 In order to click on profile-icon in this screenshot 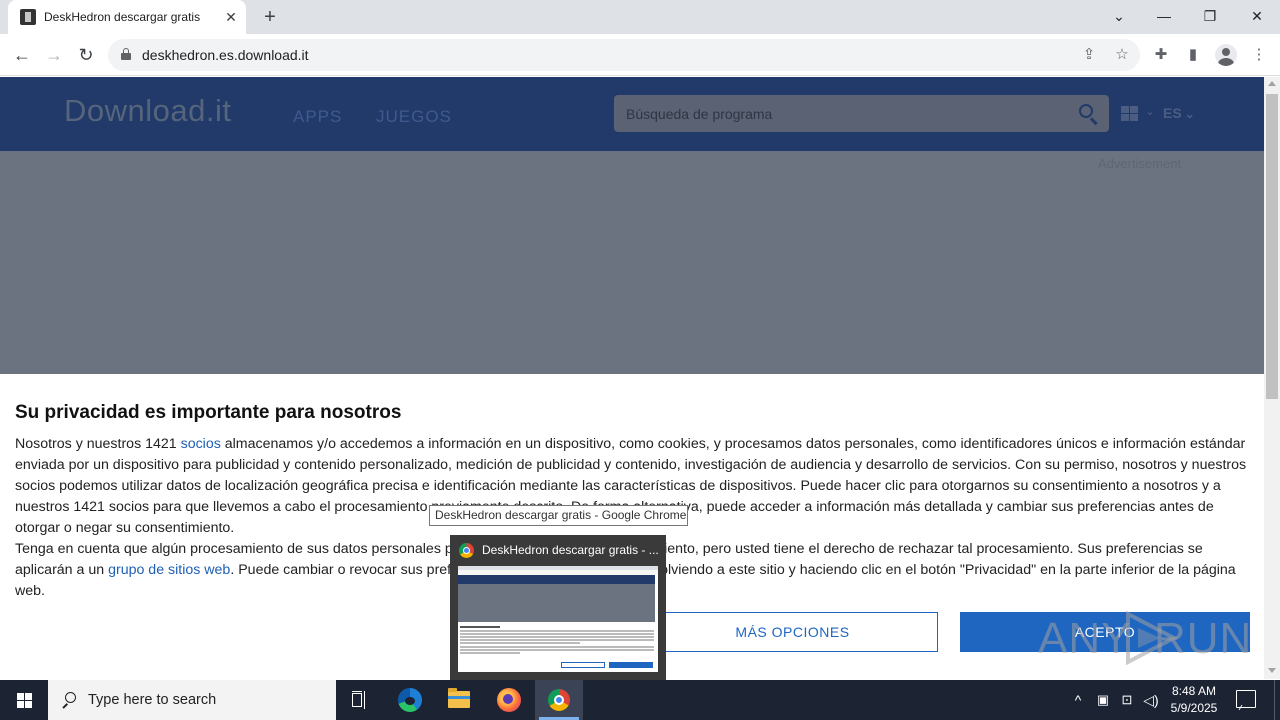, I will do `click(1226, 55)`.